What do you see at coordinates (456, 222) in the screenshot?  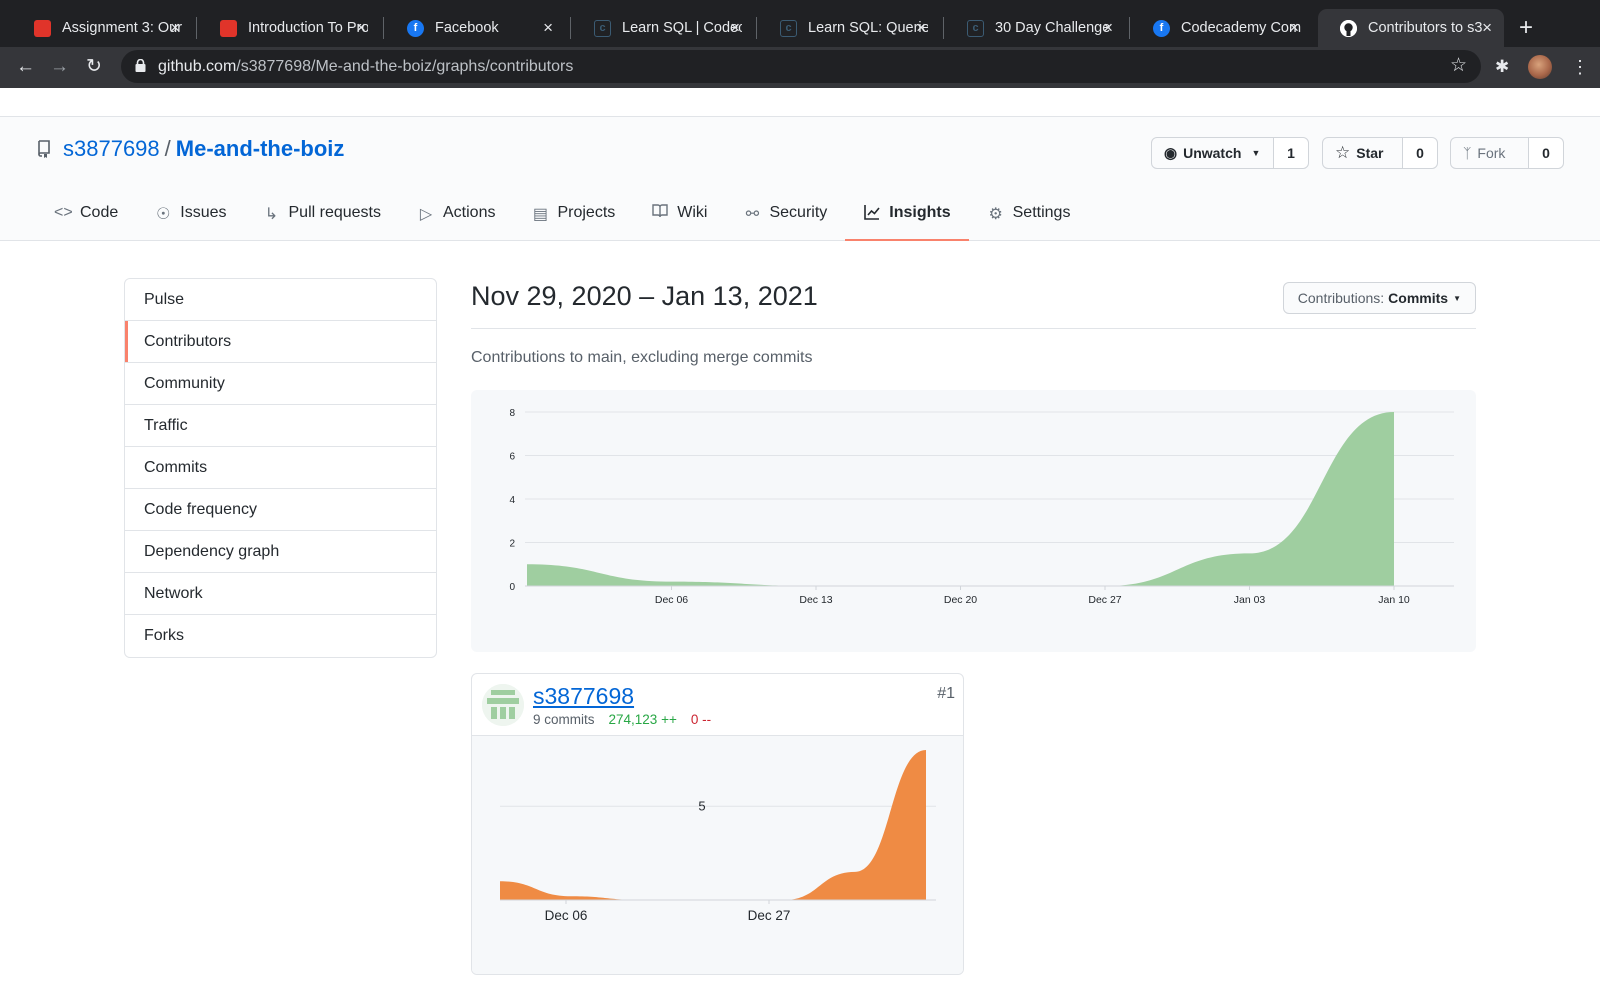 I see `tab-actions: ▷ Actions` at bounding box center [456, 222].